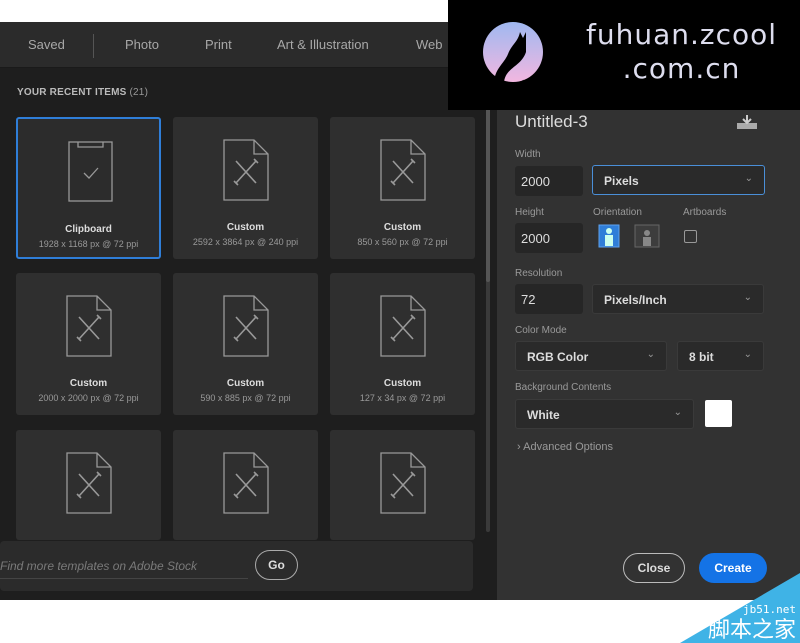 Image resolution: width=800 pixels, height=643 pixels. Describe the element at coordinates (563, 387) in the screenshot. I see `background-contents-label: Background Contents` at that location.